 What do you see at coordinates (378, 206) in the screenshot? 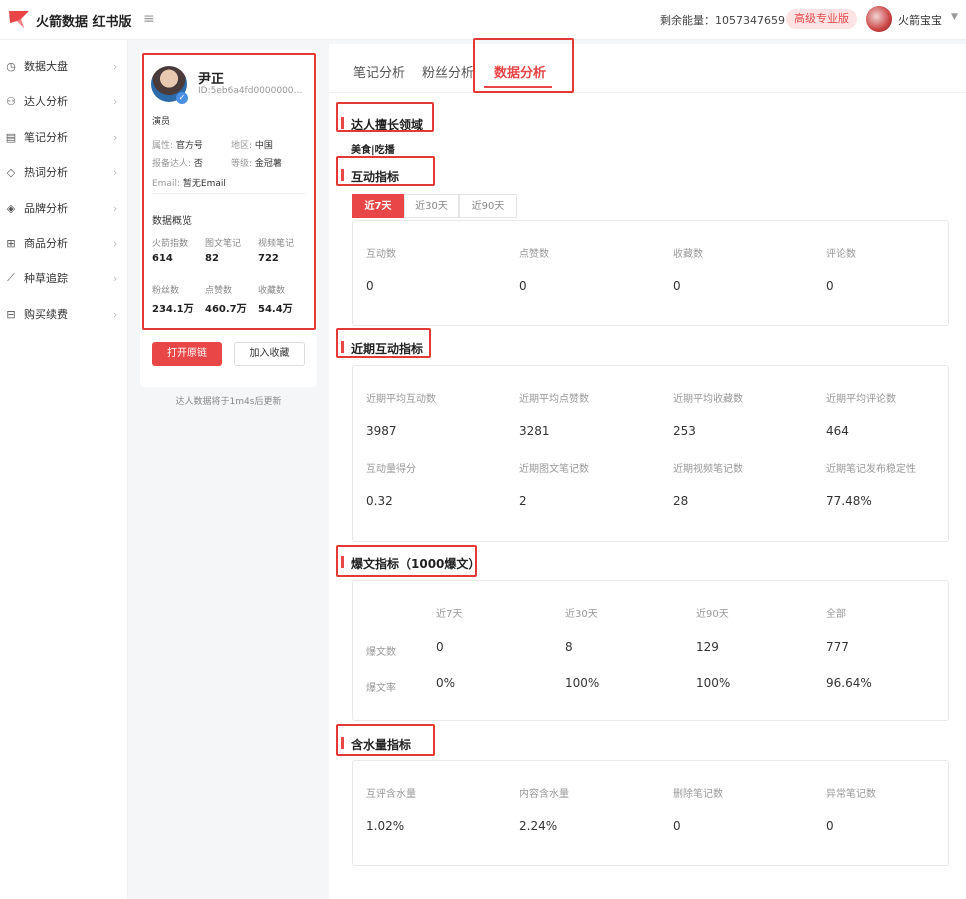
I see `period-7d-tab: 近7天` at bounding box center [378, 206].